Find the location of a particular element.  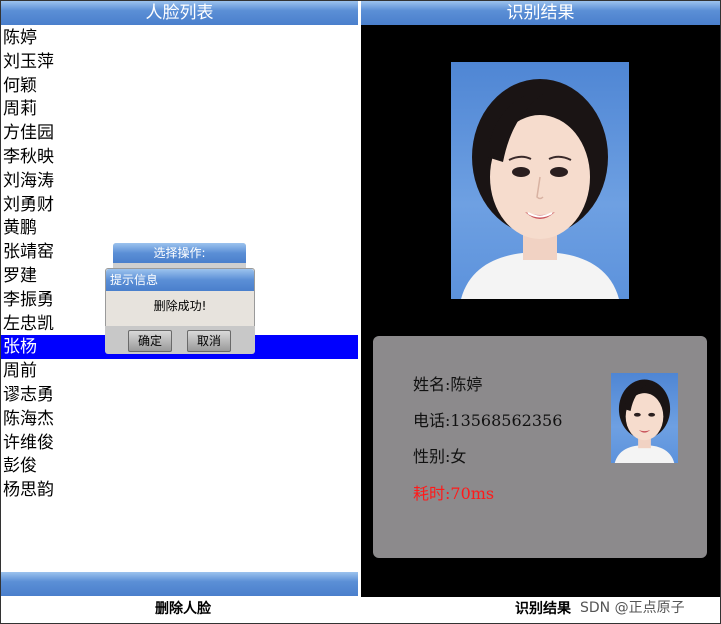

face-list-item: 刘海涛 is located at coordinates (179, 181).